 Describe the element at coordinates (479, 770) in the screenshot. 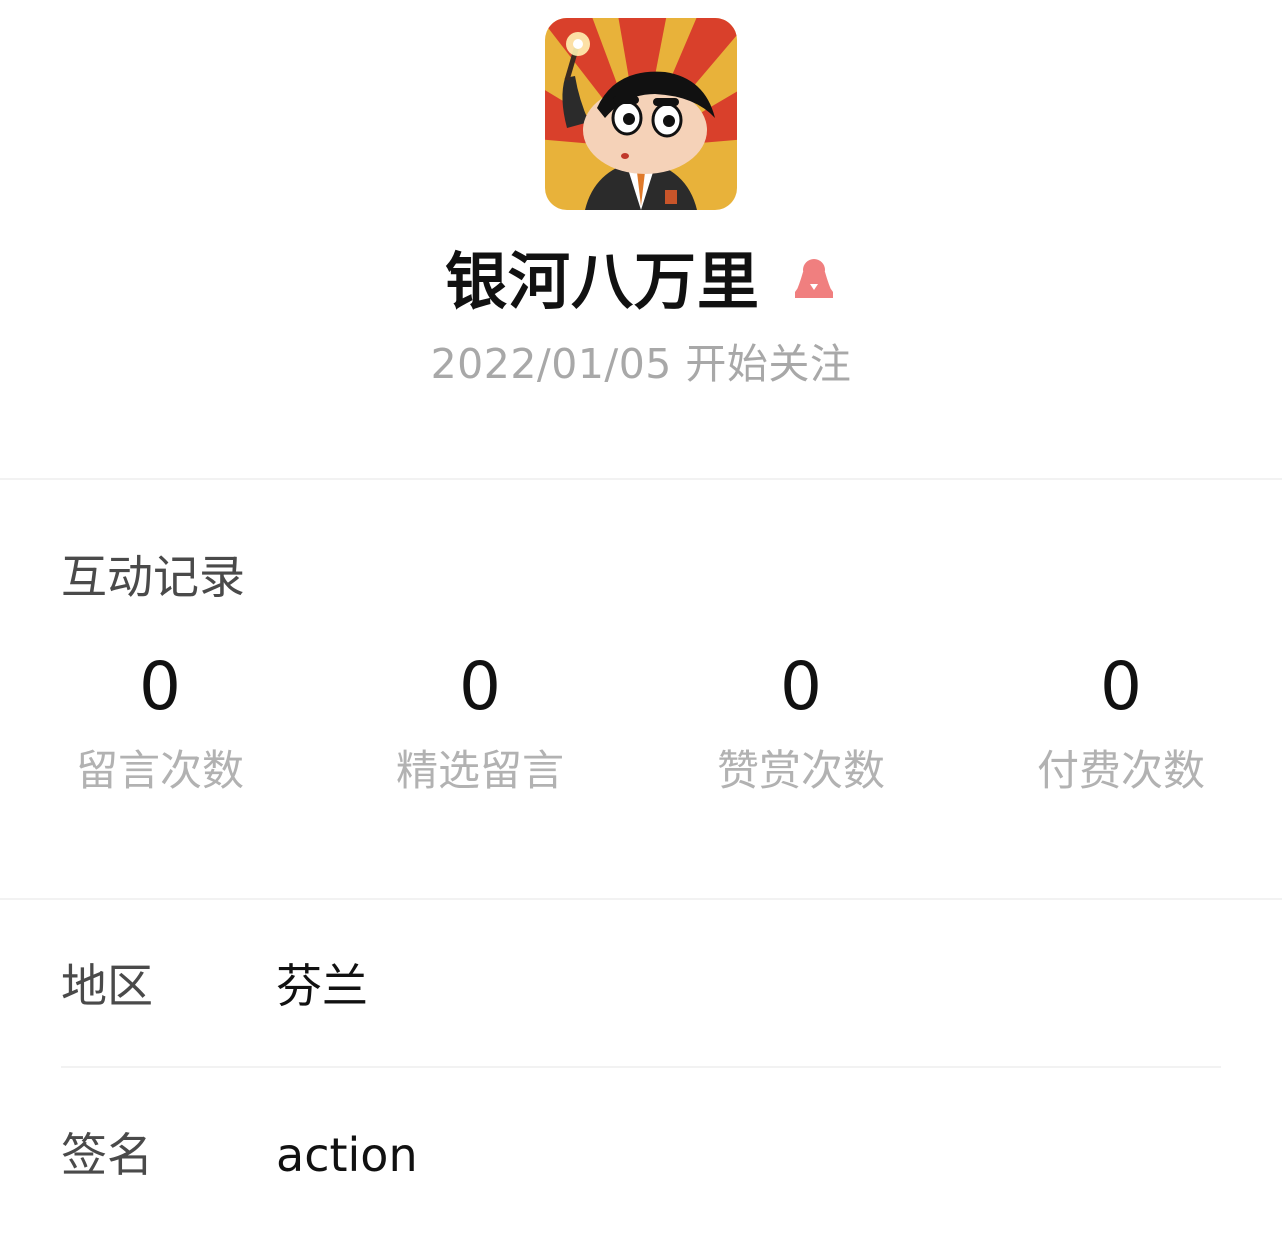

I see `stat-label: 精选留言` at that location.